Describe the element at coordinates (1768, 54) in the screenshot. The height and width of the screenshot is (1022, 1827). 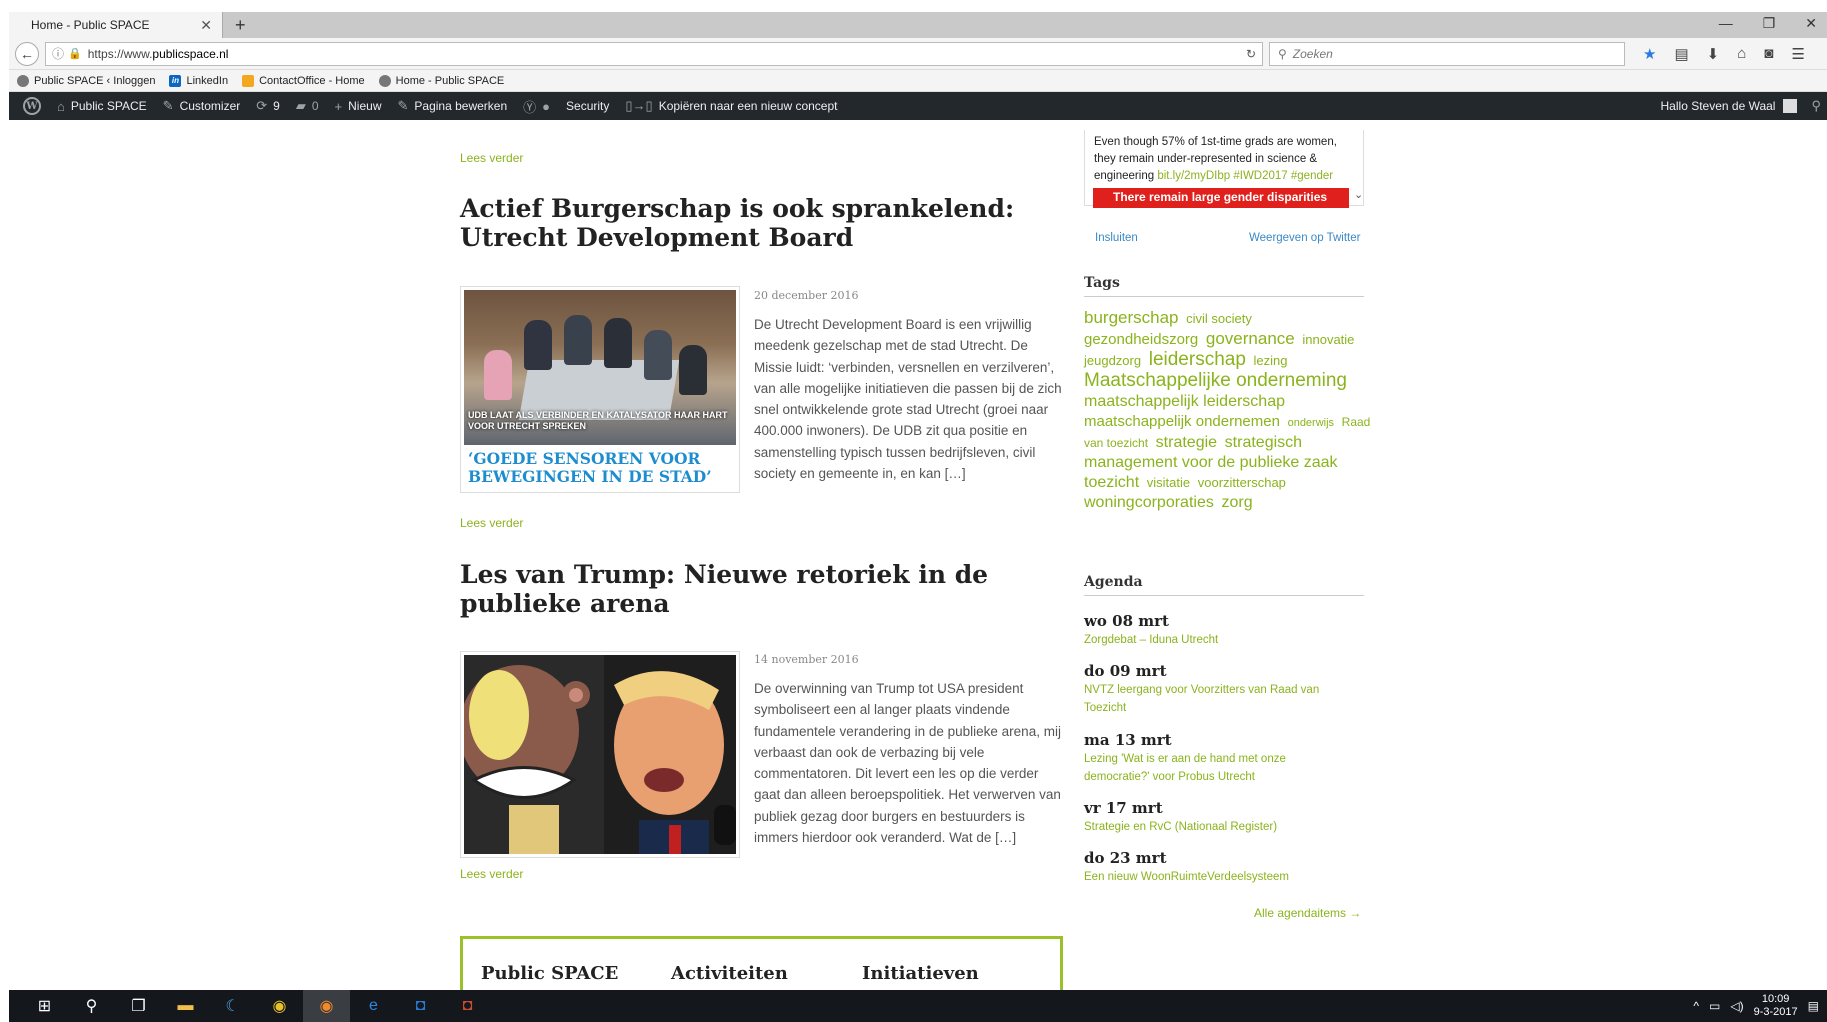
I see `pocket-icon: ◙` at that location.